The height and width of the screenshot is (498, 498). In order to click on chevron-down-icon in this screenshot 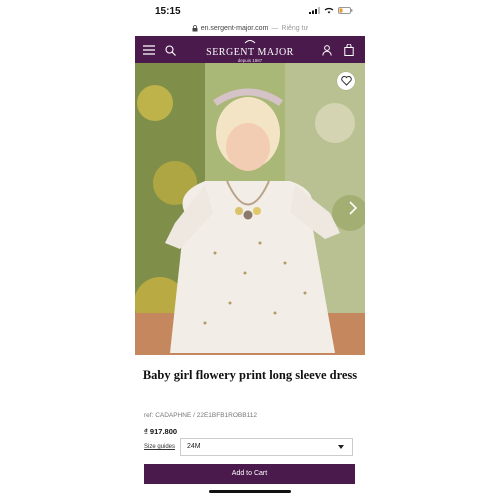, I will do `click(341, 447)`.